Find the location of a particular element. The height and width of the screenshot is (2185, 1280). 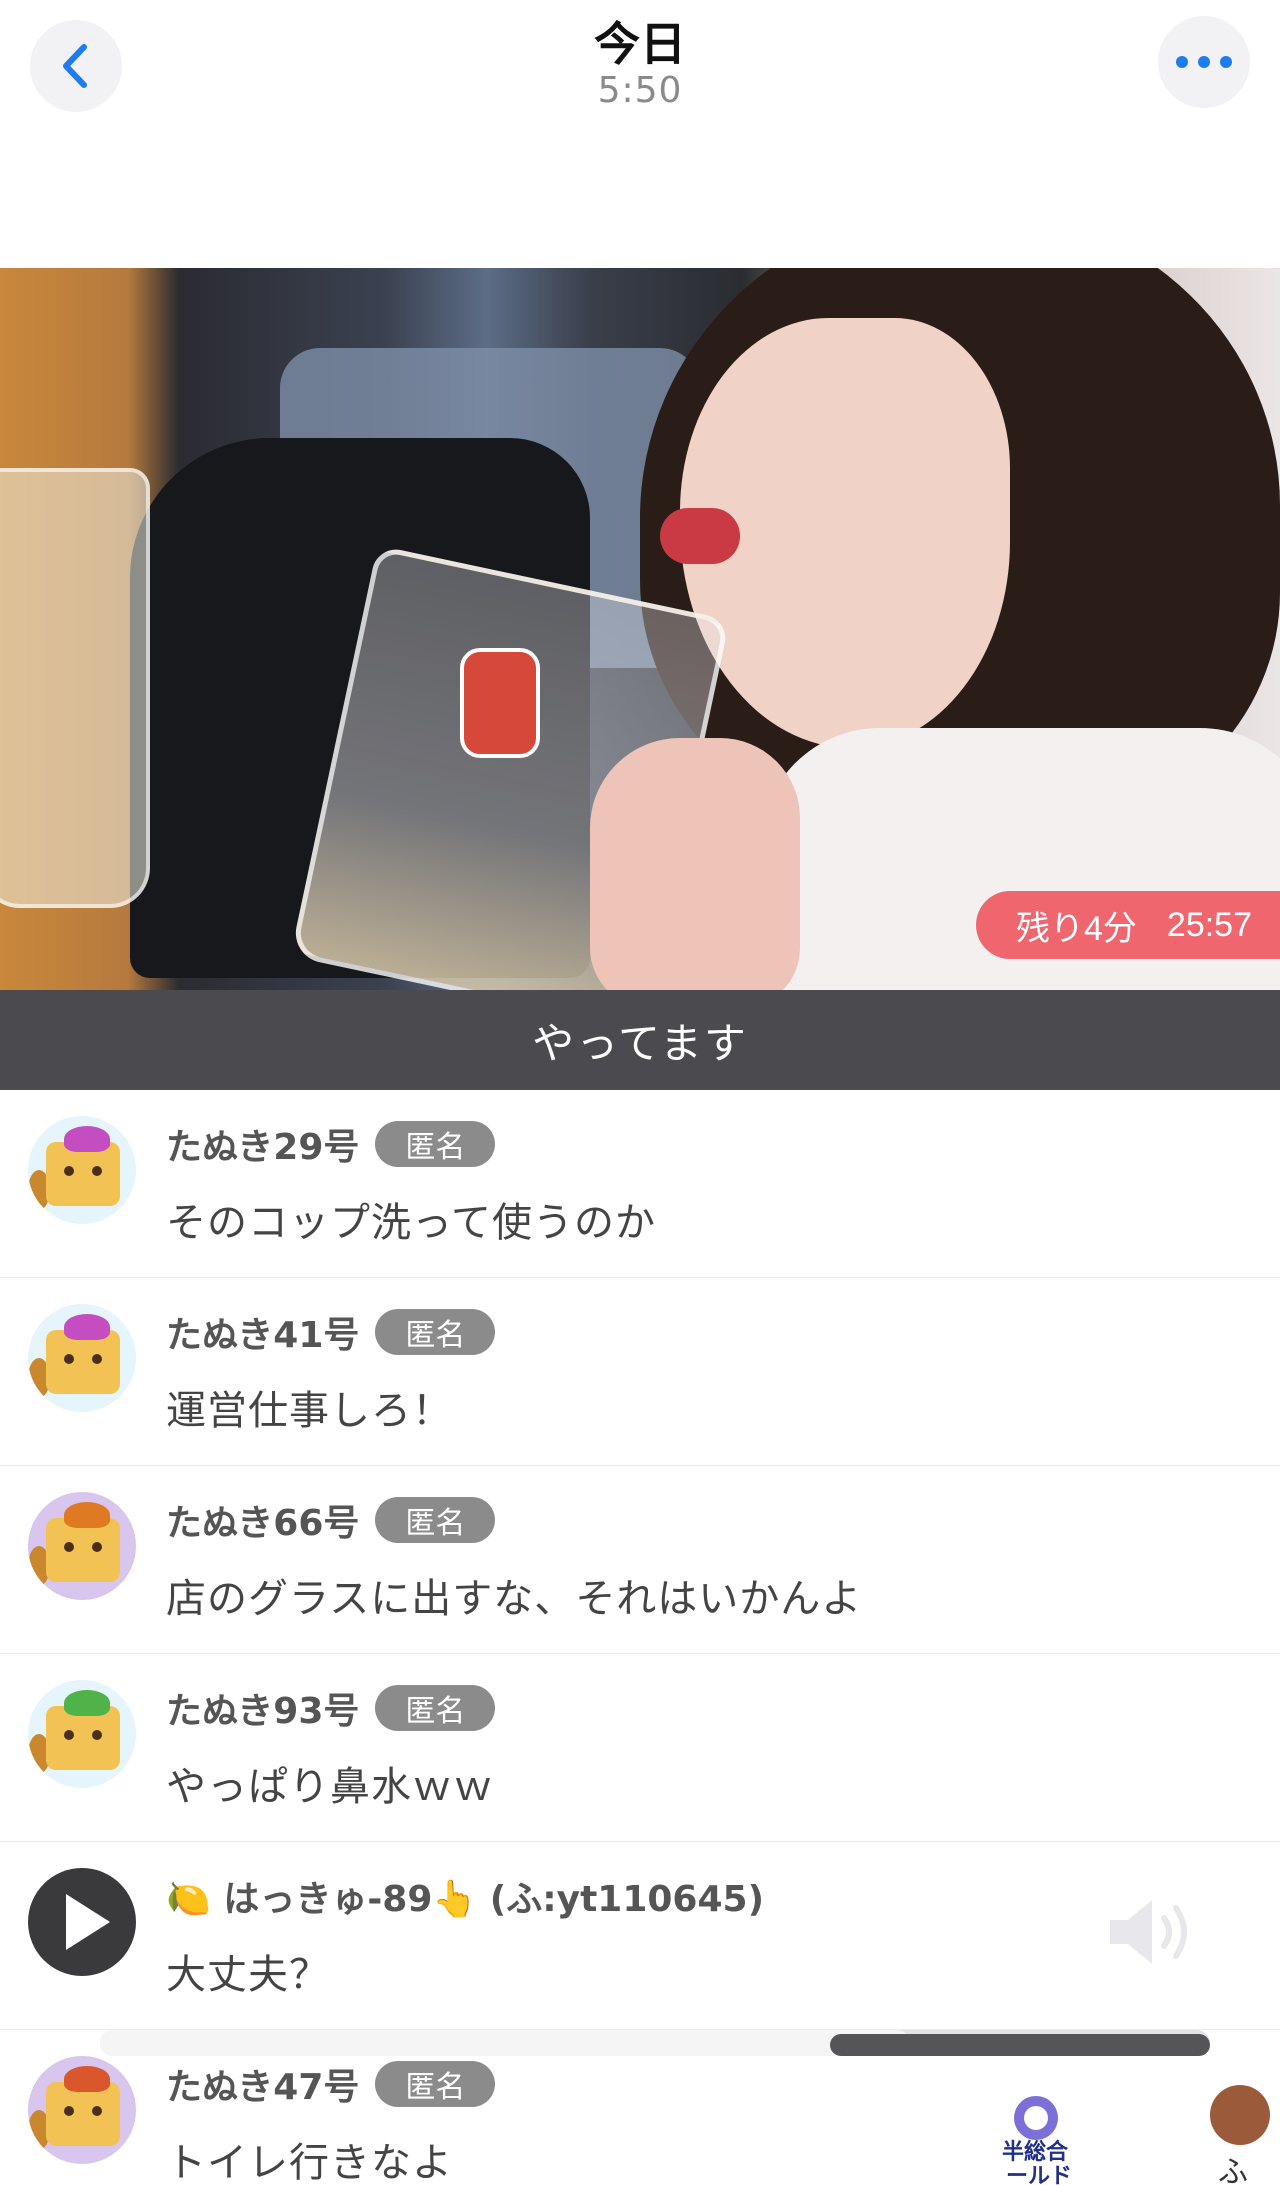

video-glass-left is located at coordinates (75, 688).